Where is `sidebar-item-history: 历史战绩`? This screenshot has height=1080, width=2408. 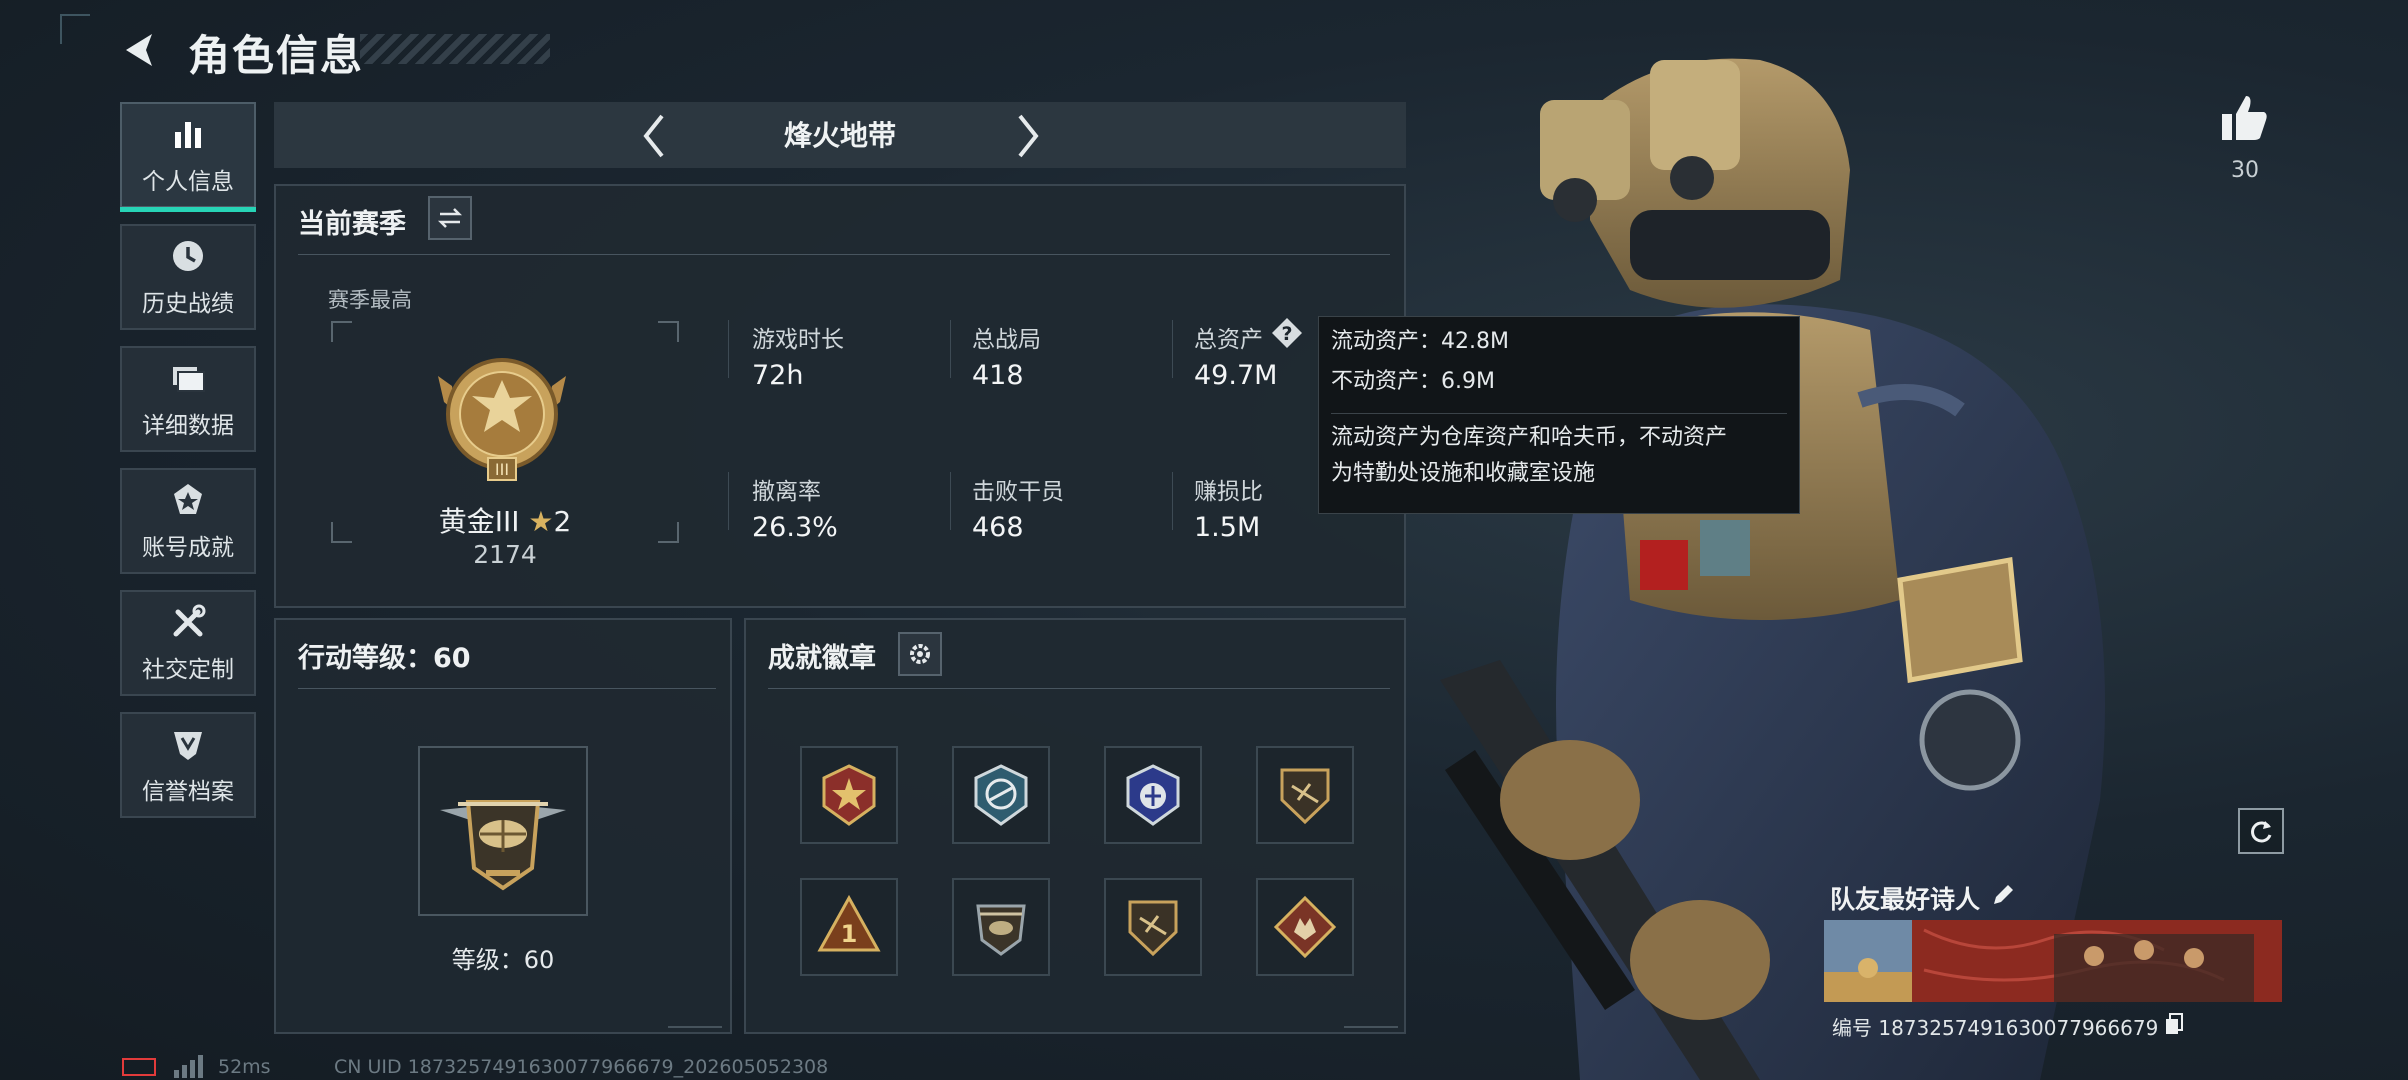
sidebar-item-history: 历史战绩 is located at coordinates (188, 277).